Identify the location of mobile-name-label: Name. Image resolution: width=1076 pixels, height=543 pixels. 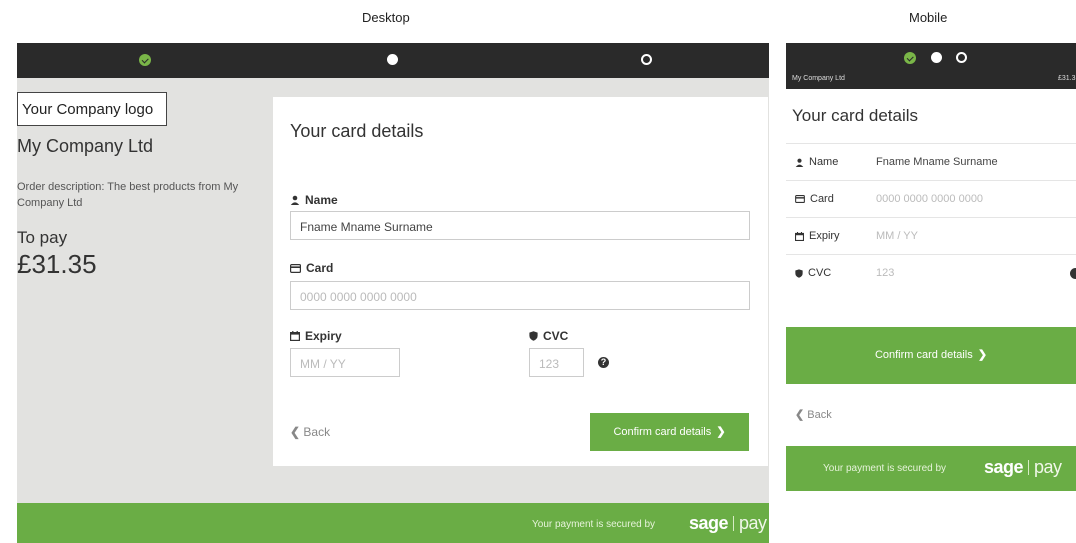
(824, 162).